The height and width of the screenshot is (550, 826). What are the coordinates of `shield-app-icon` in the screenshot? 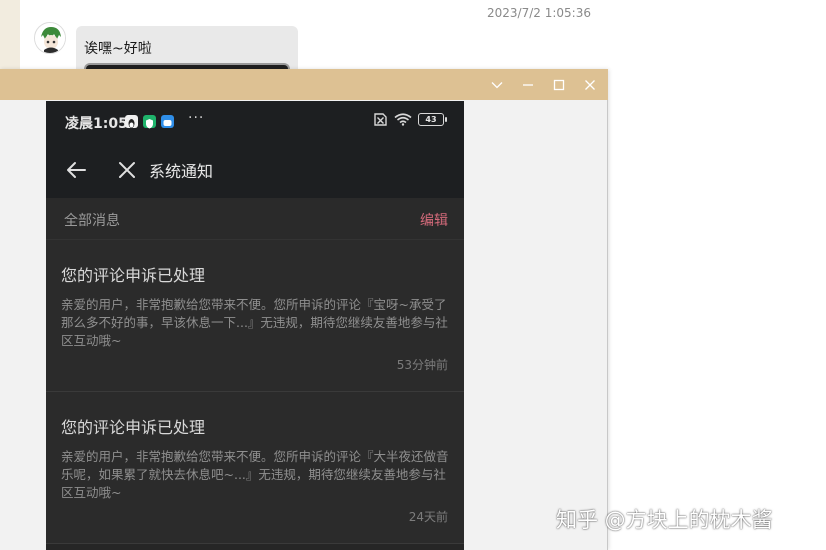 It's located at (149, 122).